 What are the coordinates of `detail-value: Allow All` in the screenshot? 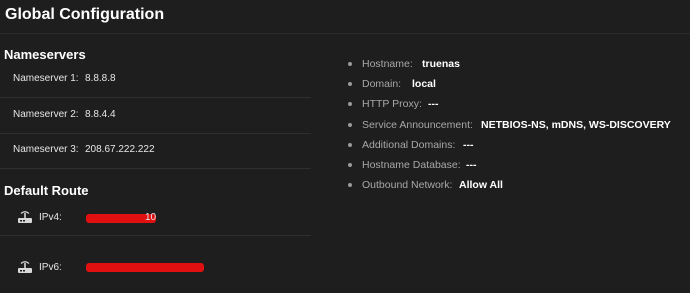 It's located at (481, 185).